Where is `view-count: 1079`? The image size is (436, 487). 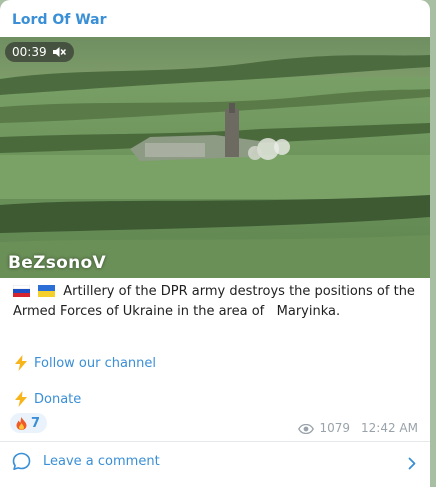 view-count: 1079 is located at coordinates (335, 428).